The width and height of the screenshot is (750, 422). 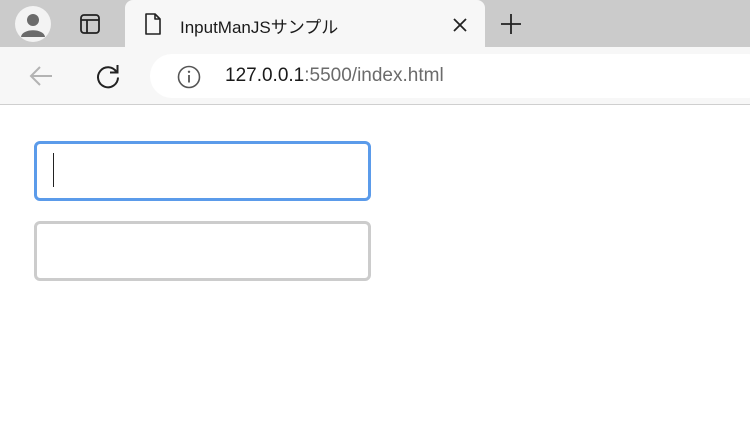 I want to click on info-icon, so click(x=189, y=77).